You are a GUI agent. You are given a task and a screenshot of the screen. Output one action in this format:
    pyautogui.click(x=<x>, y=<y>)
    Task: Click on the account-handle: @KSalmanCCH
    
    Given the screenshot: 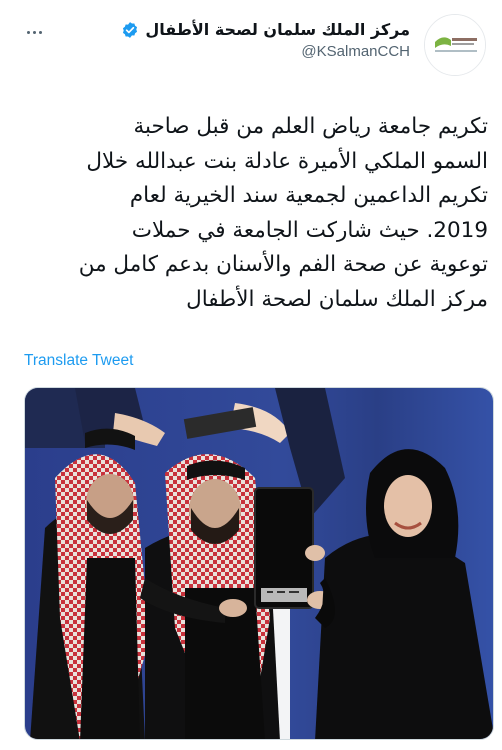 What is the action you would take?
    pyautogui.click(x=265, y=51)
    